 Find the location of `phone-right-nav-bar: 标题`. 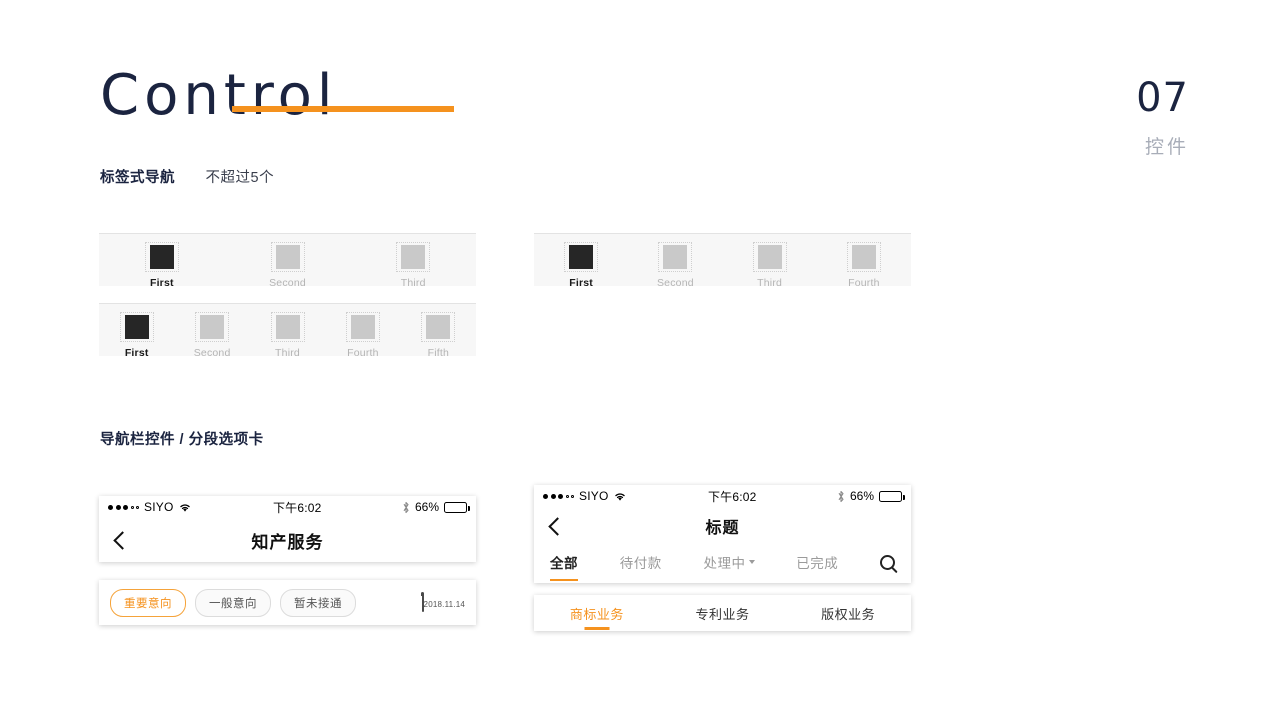

phone-right-nav-bar: 标题 is located at coordinates (722, 526).